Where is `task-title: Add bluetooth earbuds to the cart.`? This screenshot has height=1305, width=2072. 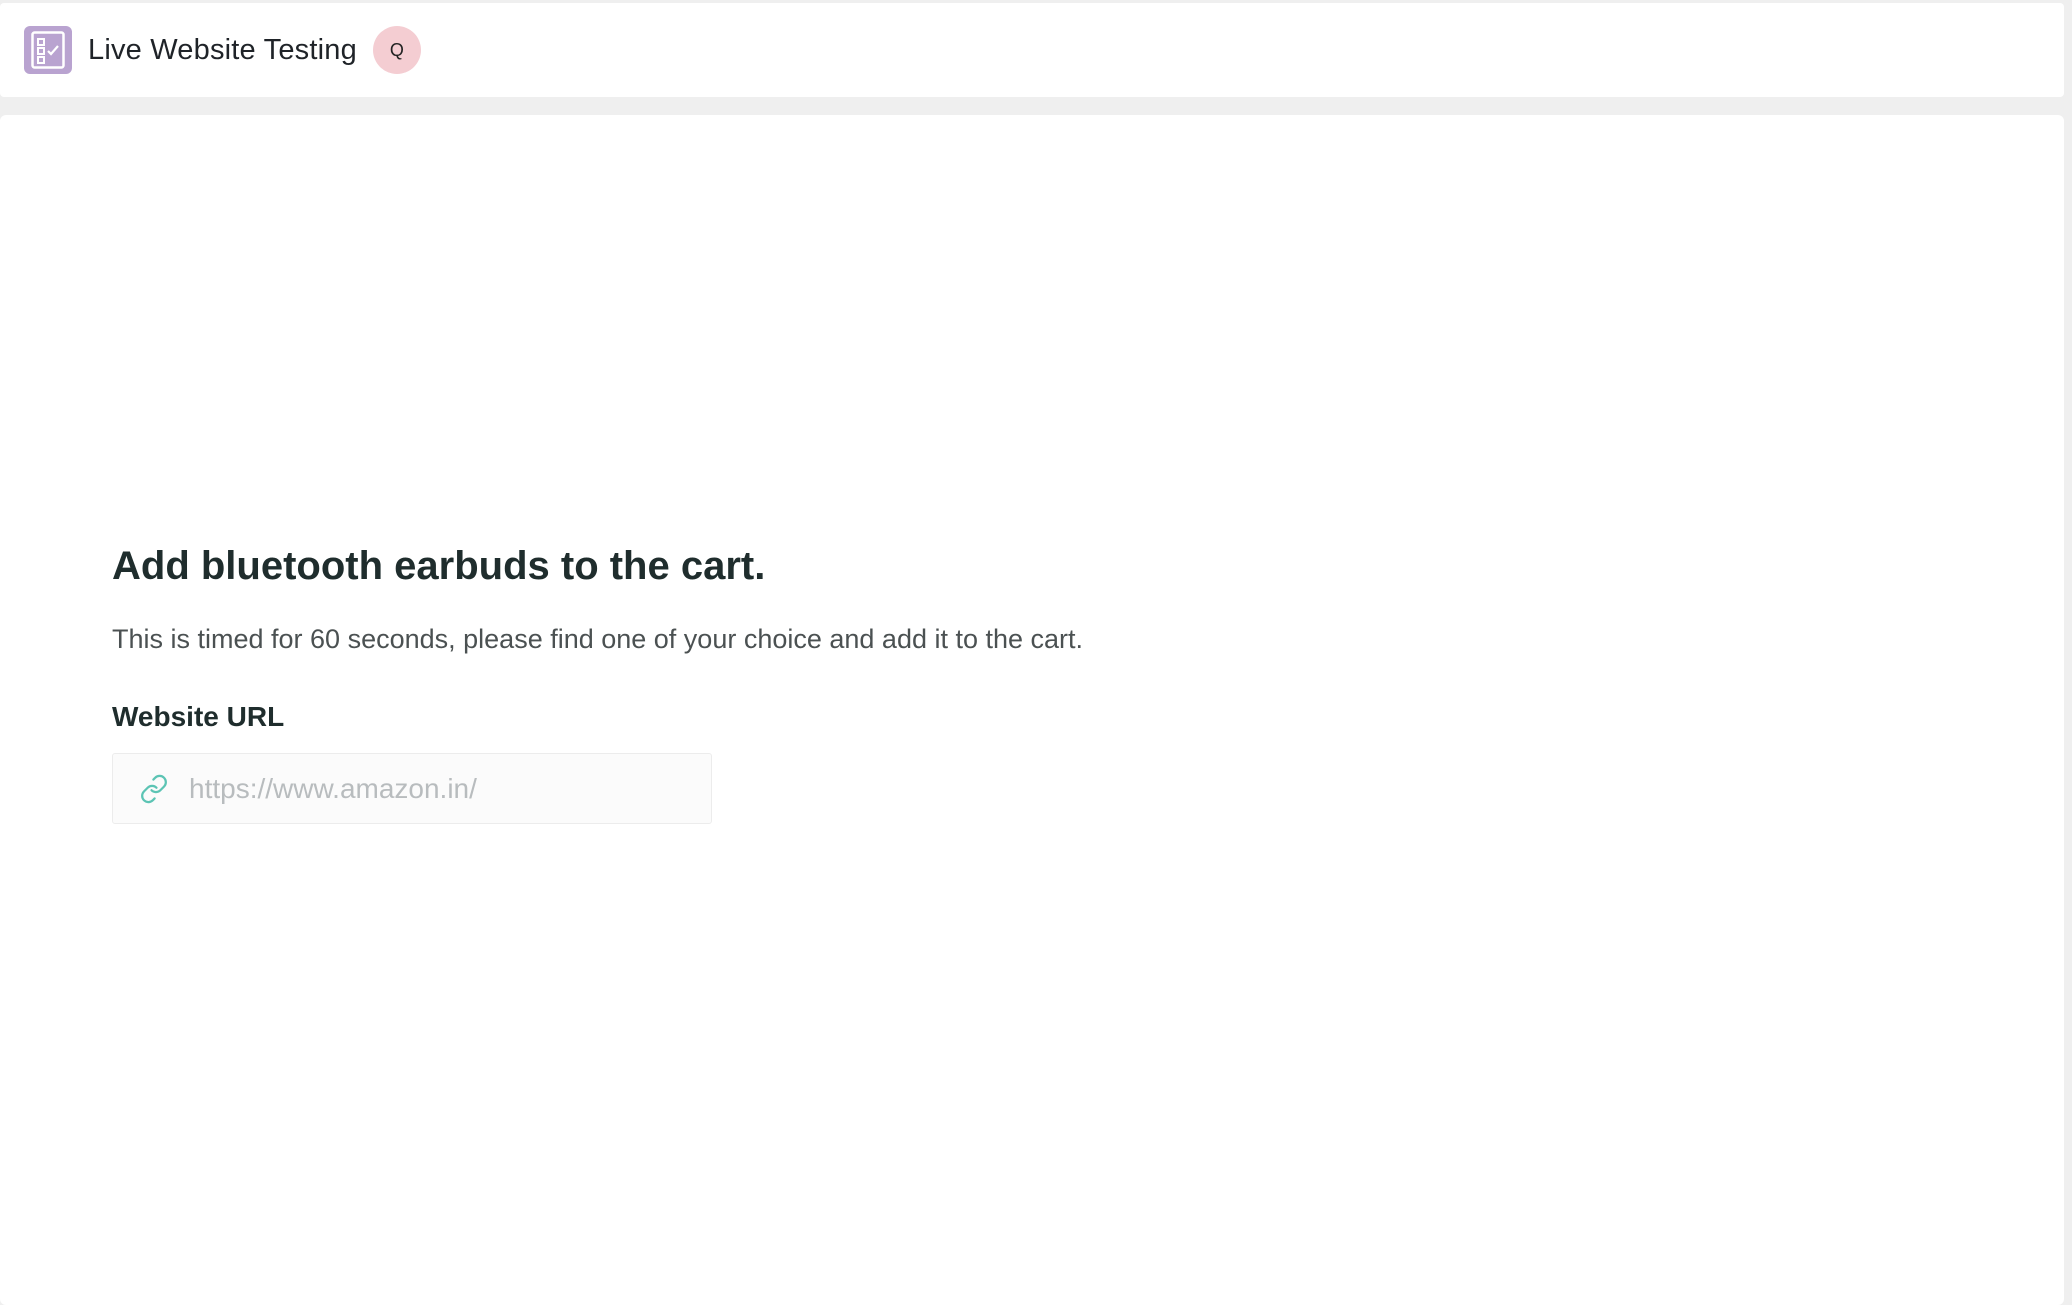 task-title: Add bluetooth earbuds to the cart. is located at coordinates (439, 566).